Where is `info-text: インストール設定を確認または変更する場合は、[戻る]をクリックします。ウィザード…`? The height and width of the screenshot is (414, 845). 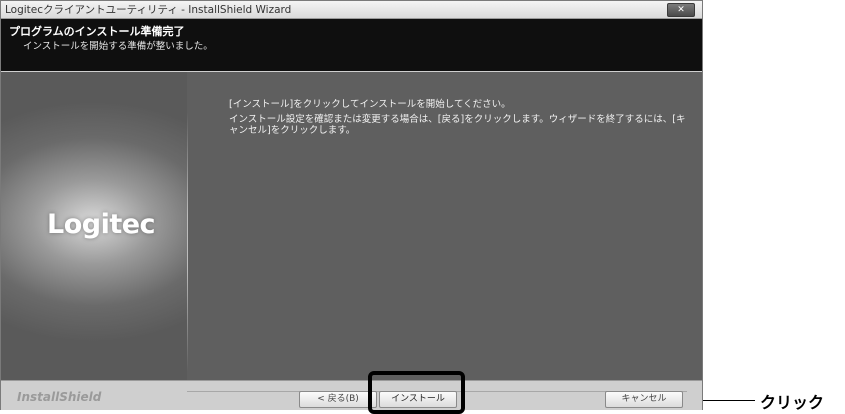 info-text: インストール設定を確認または変更する場合は、[戻る]をクリックします。ウィザード… is located at coordinates (457, 125).